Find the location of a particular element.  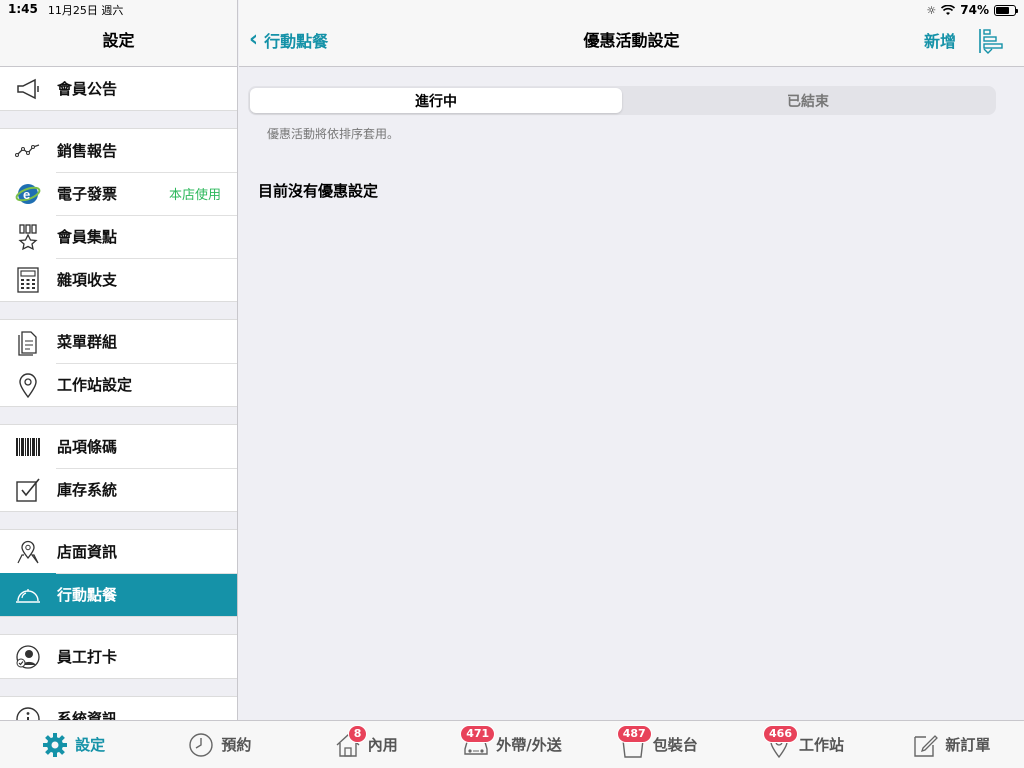

segmented-control: 進行中 已結束 is located at coordinates (622, 100).